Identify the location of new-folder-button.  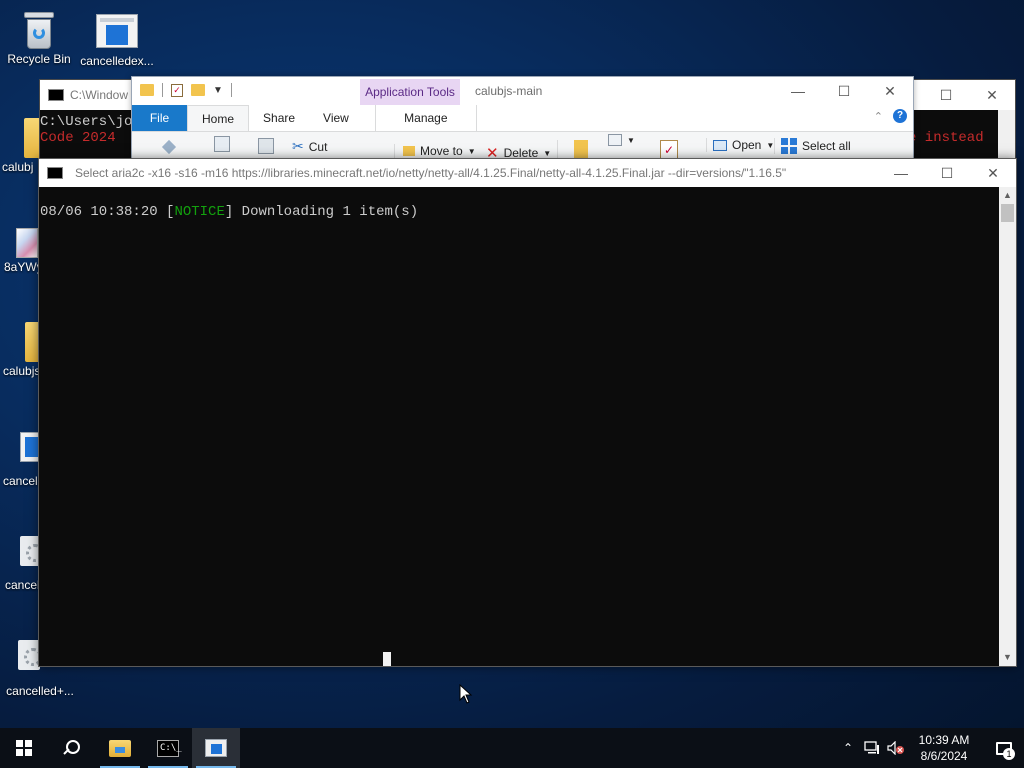
(572, 150).